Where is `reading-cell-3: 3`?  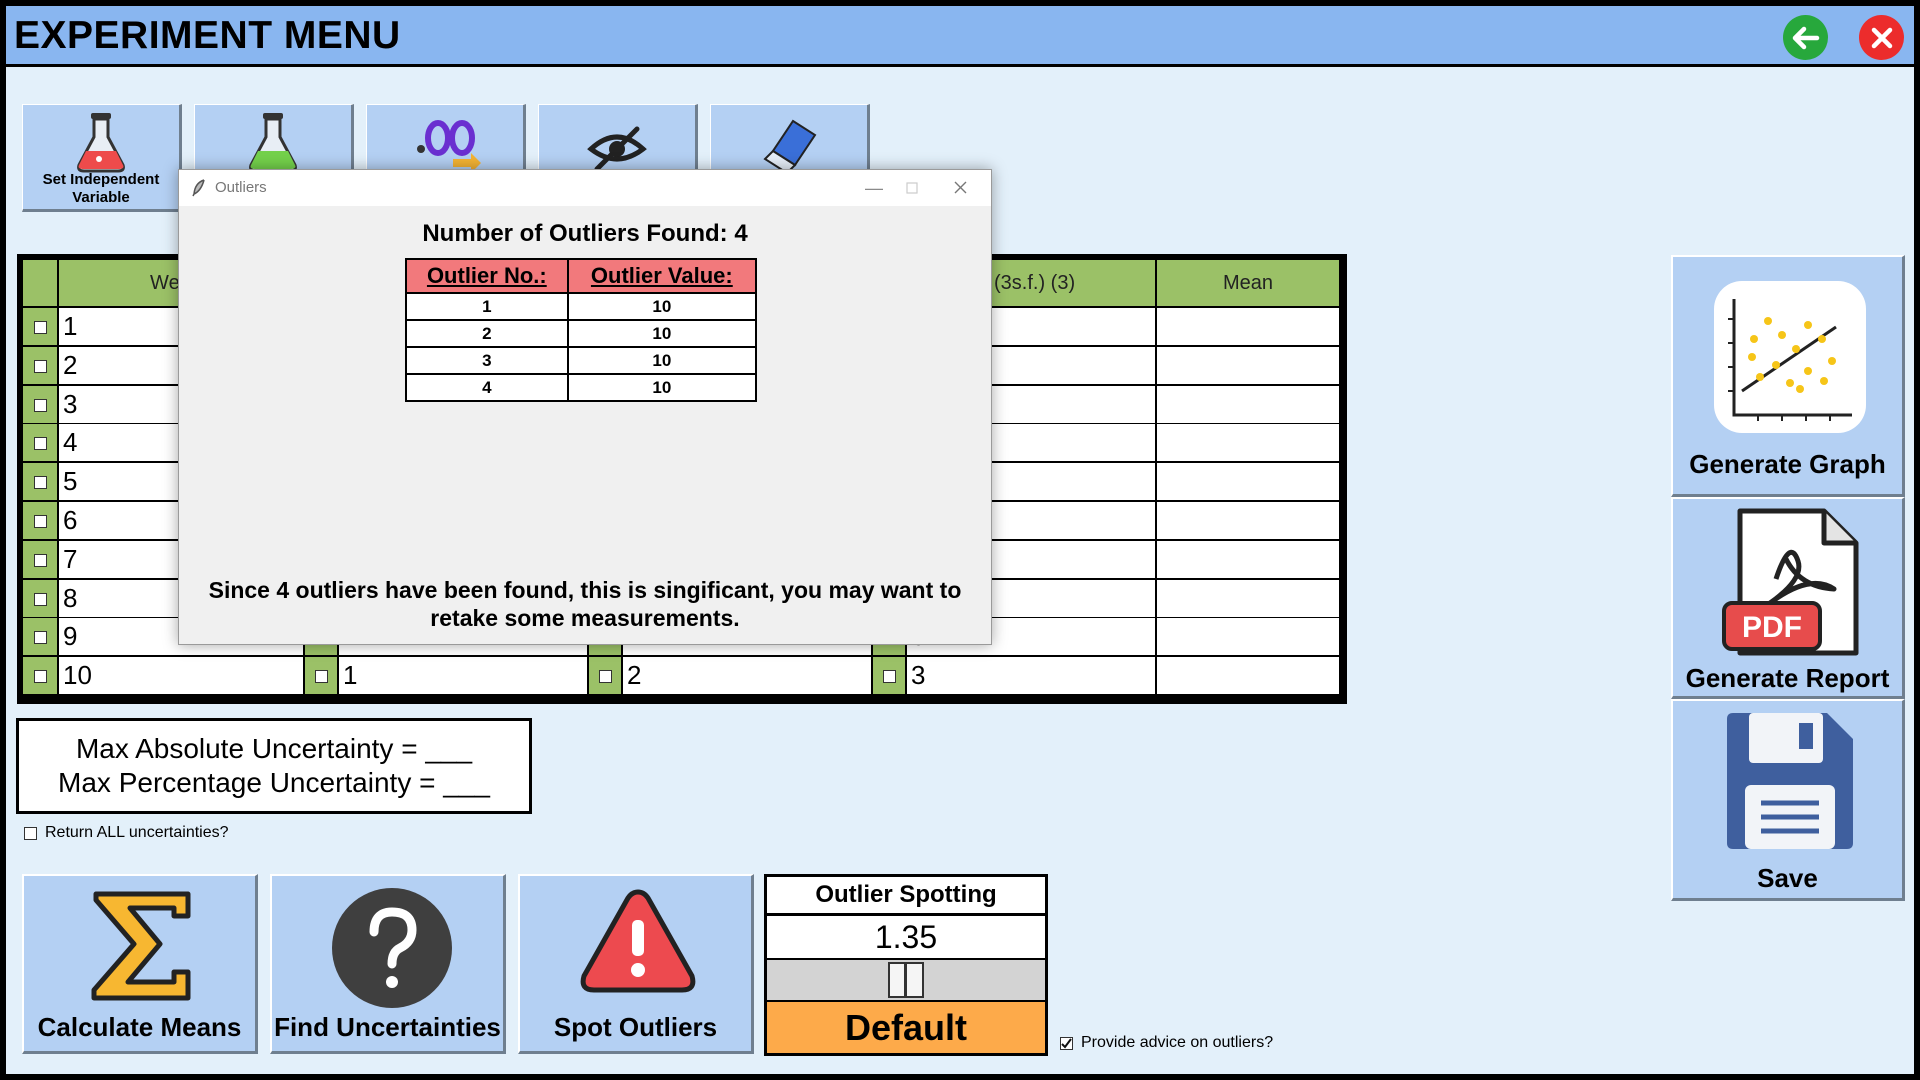
reading-cell-3: 3 is located at coordinates (1031, 676).